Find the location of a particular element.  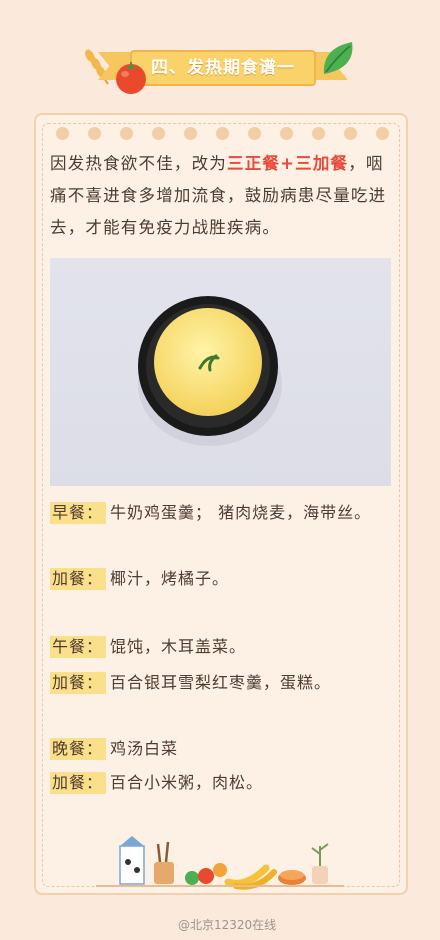

meal-snack-3: 加餐： 百合小米粥，肉松。 is located at coordinates (225, 783).